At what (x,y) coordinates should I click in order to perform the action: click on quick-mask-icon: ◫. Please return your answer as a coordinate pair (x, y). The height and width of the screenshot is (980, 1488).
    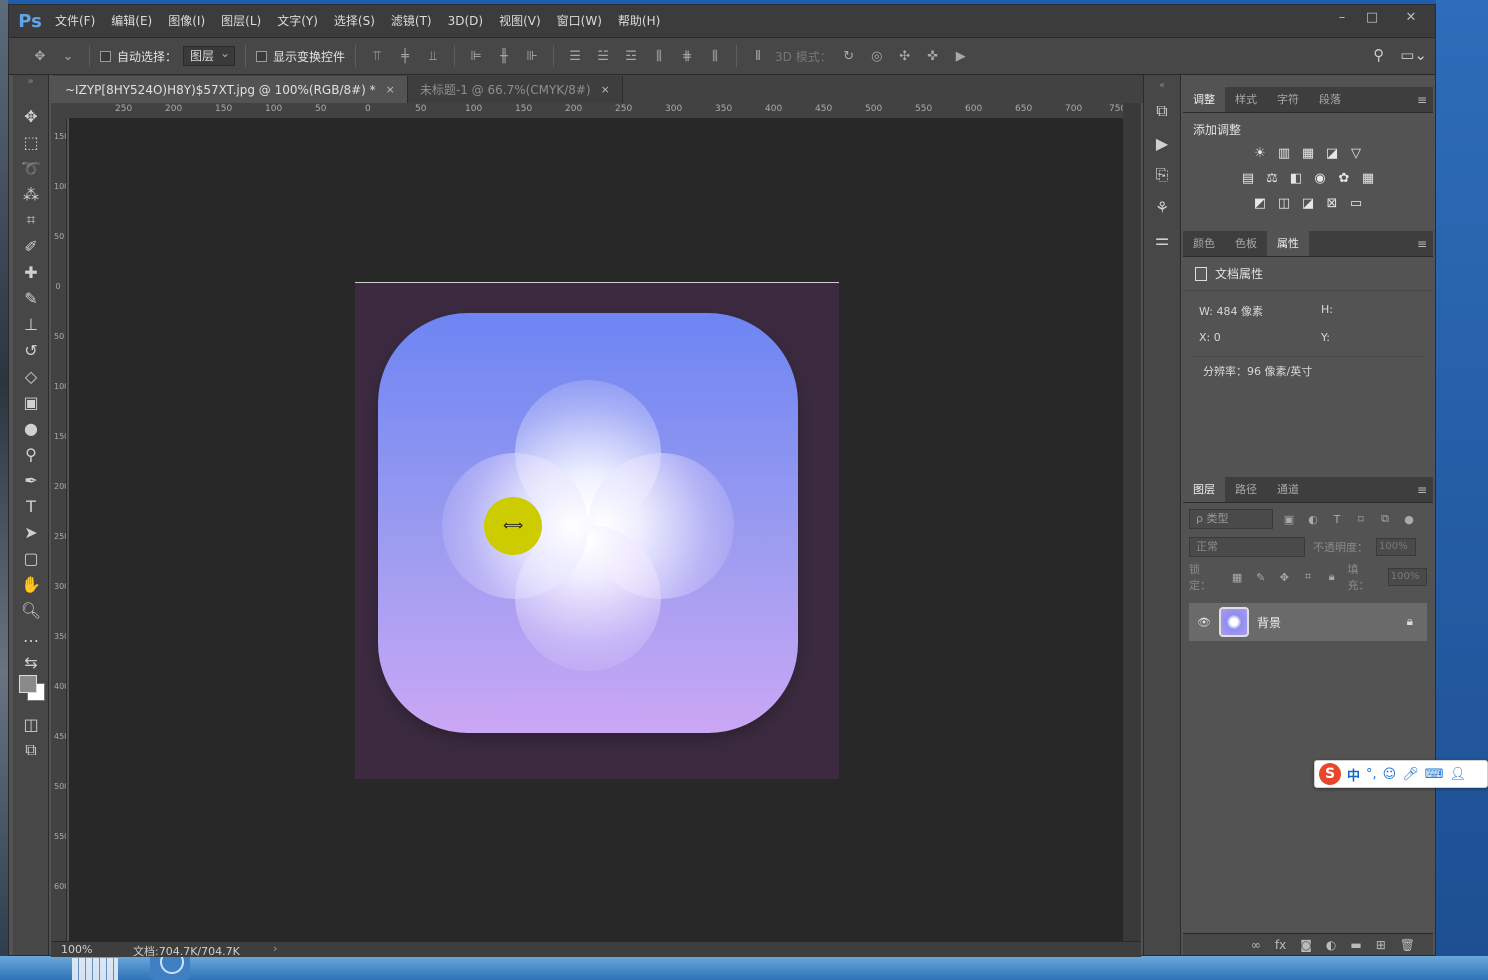
    Looking at the image, I should click on (31, 724).